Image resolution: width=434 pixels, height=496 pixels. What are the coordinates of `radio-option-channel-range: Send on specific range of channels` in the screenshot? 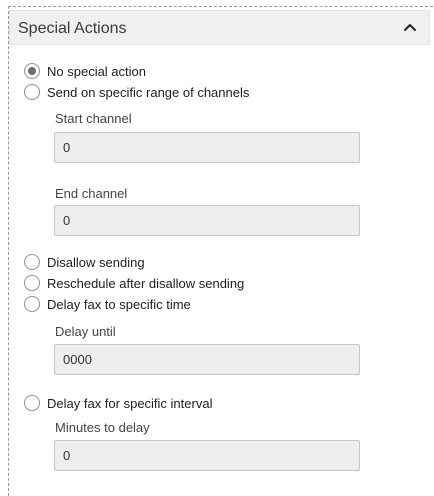 It's located at (136, 92).